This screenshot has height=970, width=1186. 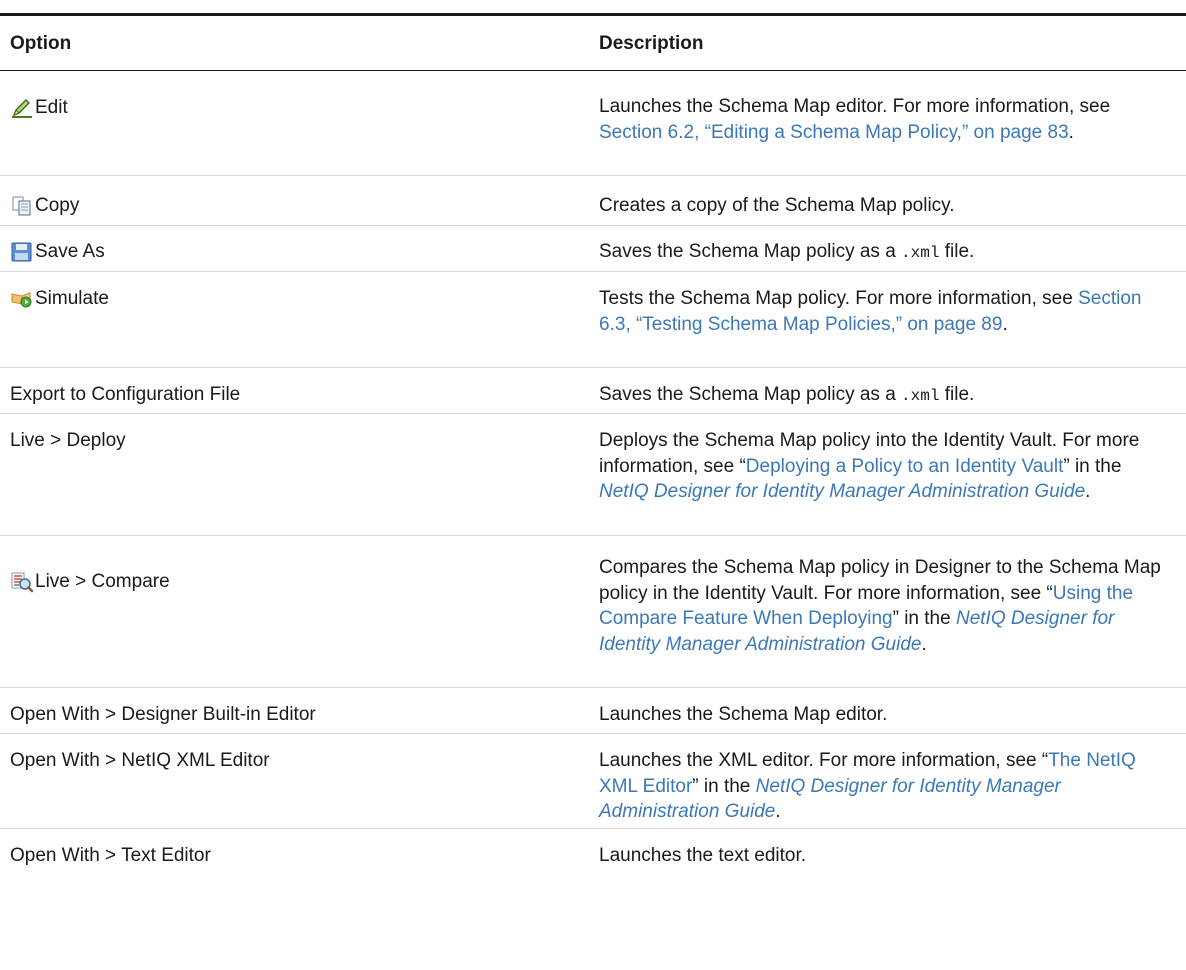 What do you see at coordinates (51, 107) in the screenshot?
I see `option-label: Edit` at bounding box center [51, 107].